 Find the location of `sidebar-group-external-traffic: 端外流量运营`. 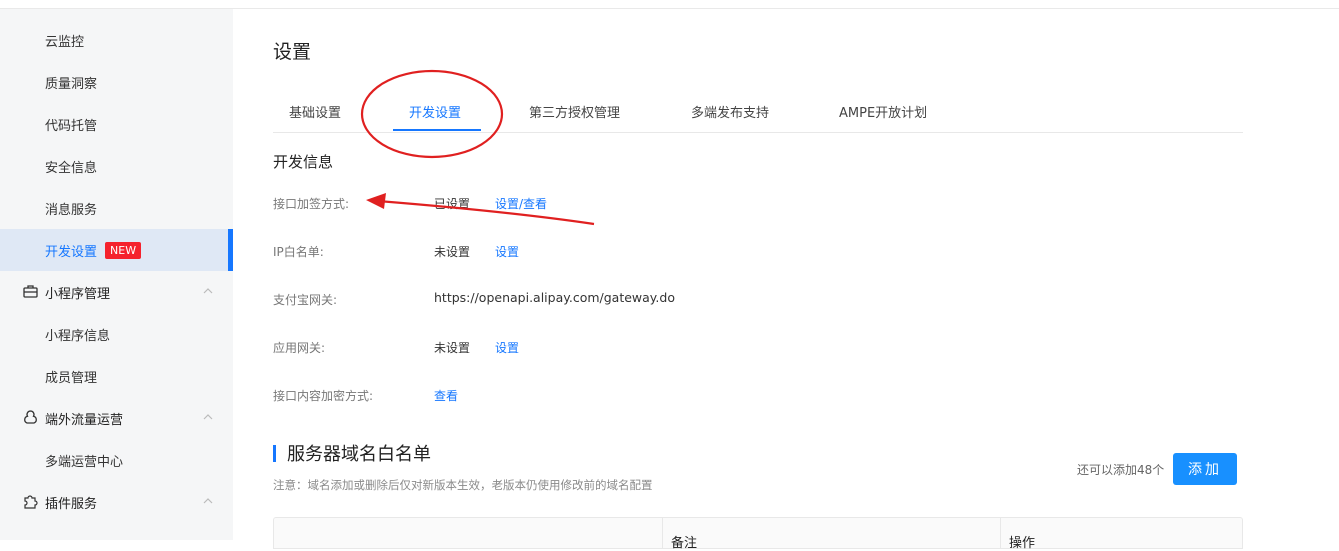

sidebar-group-external-traffic: 端外流量运营 is located at coordinates (116, 418).